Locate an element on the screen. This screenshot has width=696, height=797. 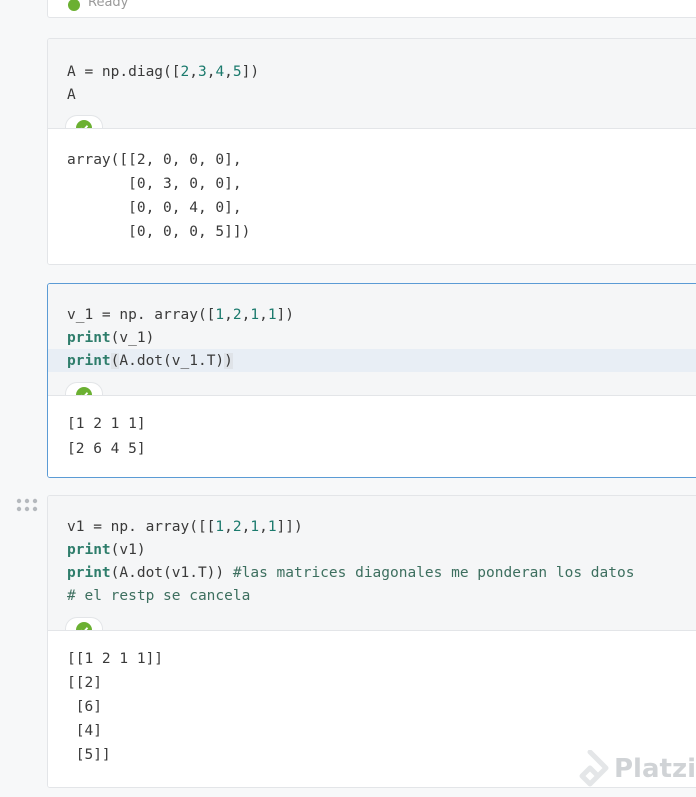
code-line: # el restp se cancela is located at coordinates (159, 596).